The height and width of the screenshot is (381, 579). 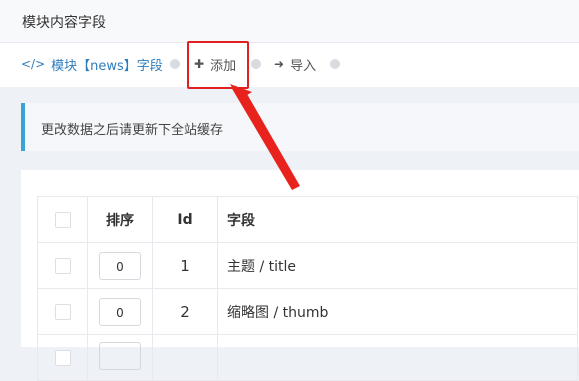 I want to click on row-id: 1, so click(x=185, y=265).